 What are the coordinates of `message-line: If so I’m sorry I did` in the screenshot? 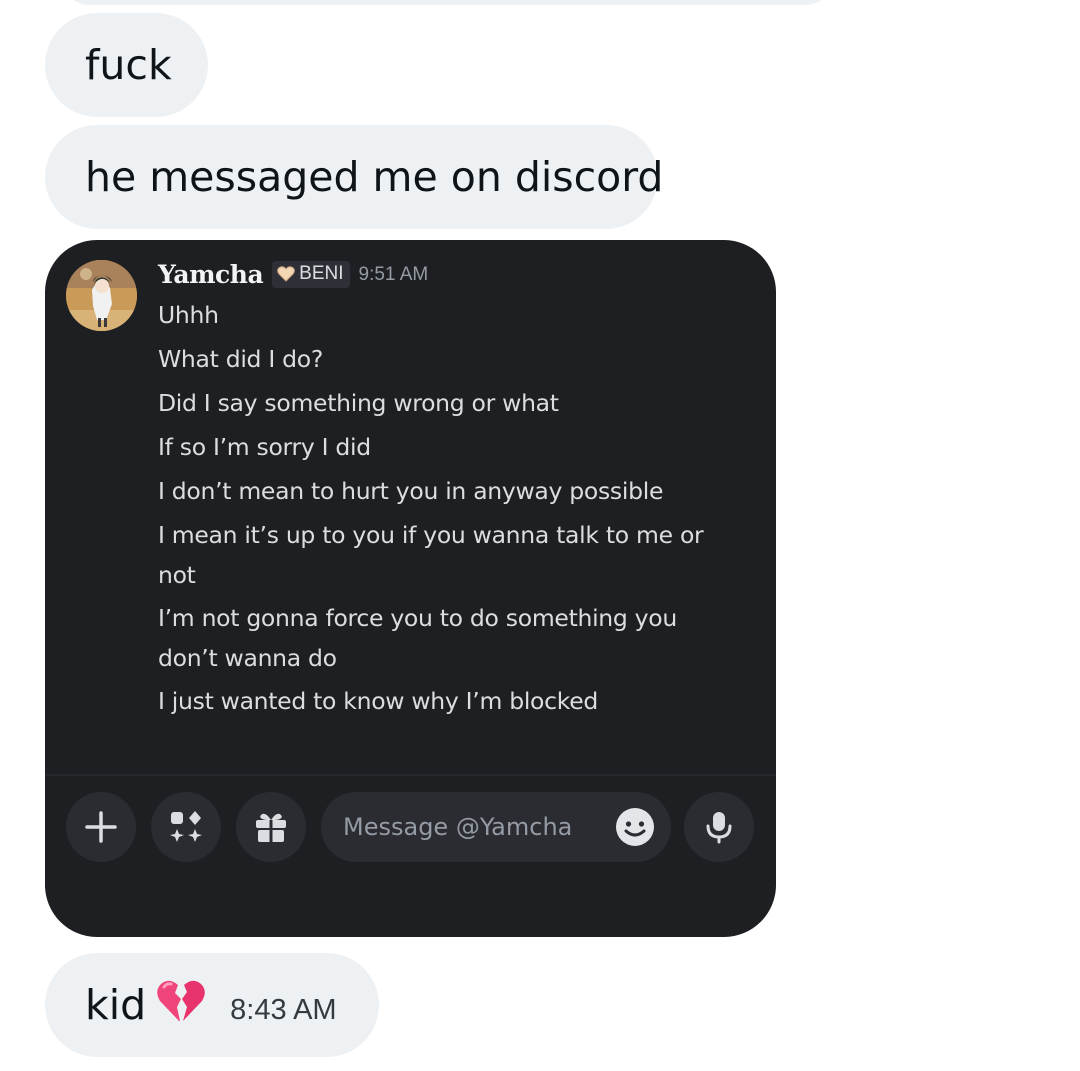 It's located at (264, 447).